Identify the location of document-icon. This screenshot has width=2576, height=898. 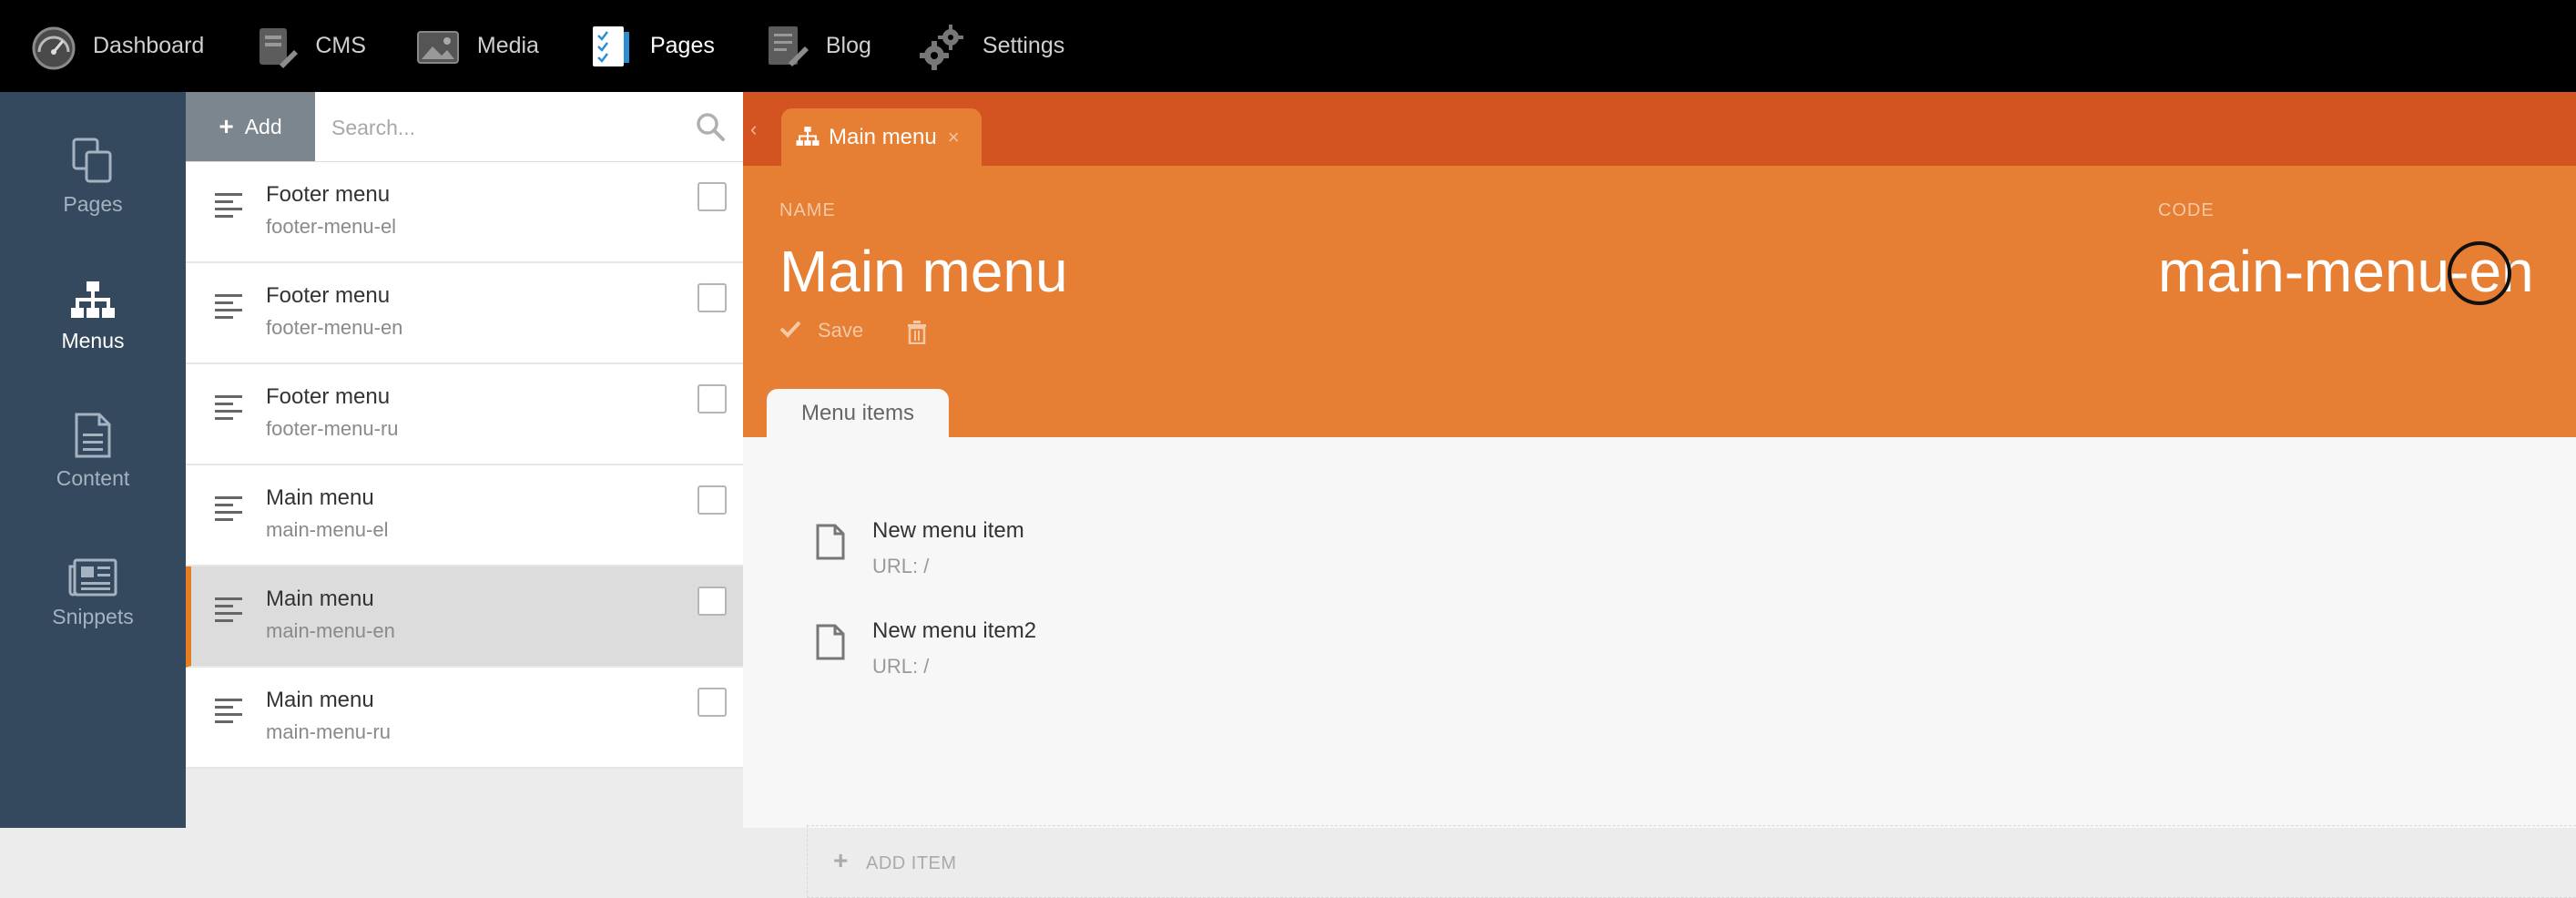
(93, 431).